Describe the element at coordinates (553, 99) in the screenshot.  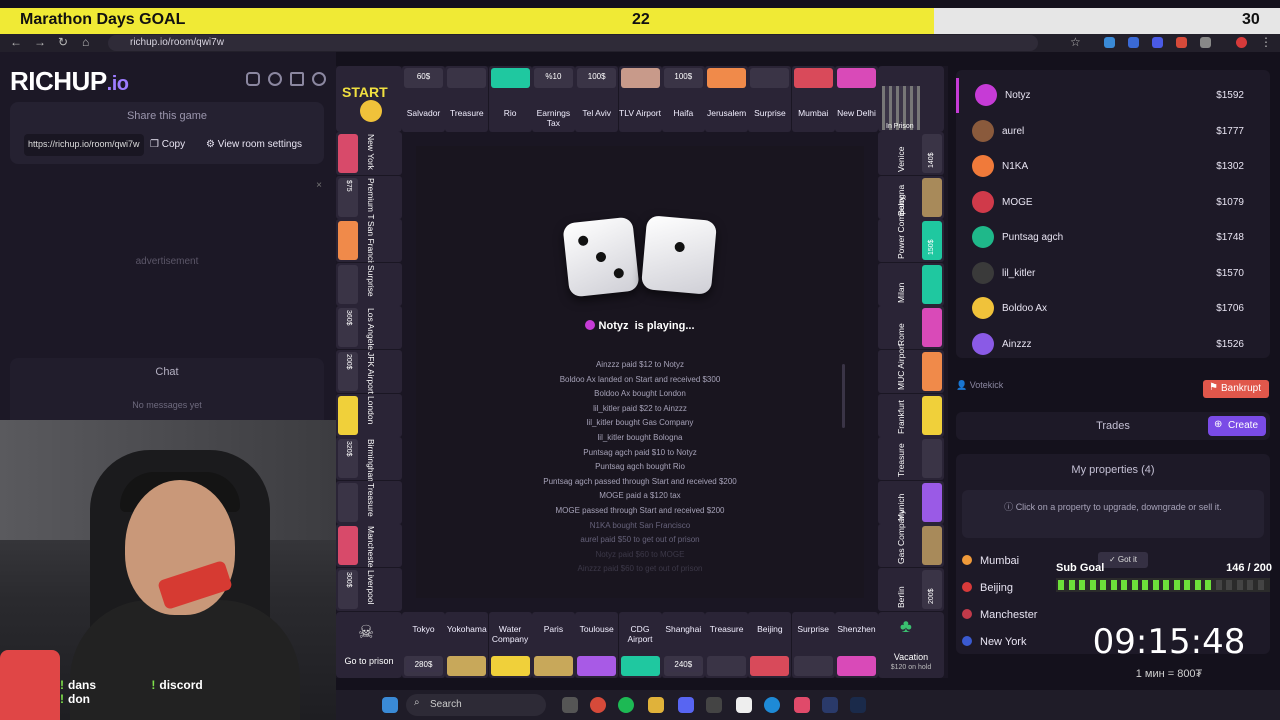
I see `board-tile-earnings-tax: %10 Earnings Tax` at that location.